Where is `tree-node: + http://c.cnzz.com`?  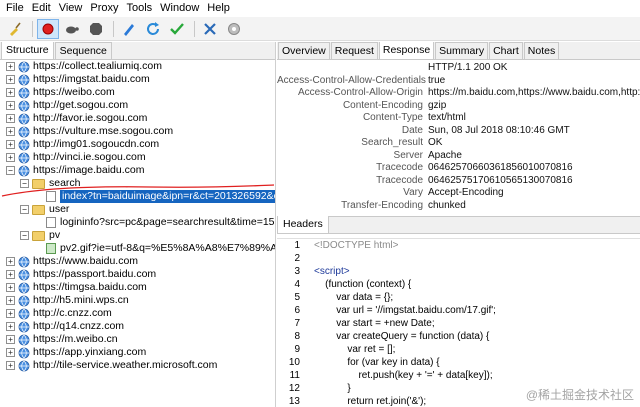 tree-node: + http://c.cnzz.com is located at coordinates (137, 313).